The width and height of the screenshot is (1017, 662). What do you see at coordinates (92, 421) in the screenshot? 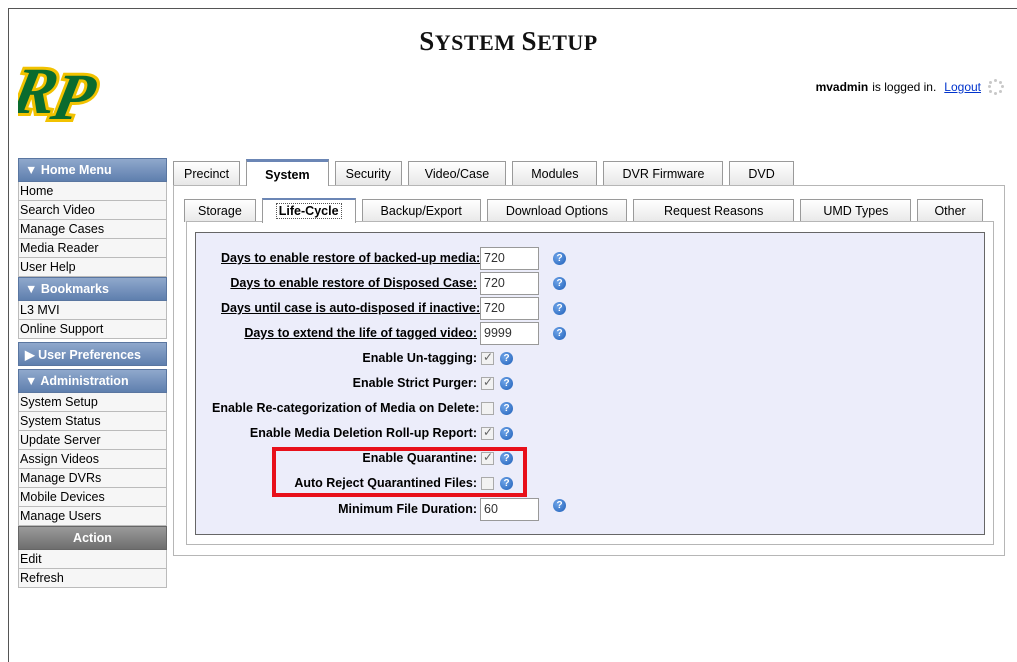
I see `sidebar-item-system-status: System Status` at bounding box center [92, 421].